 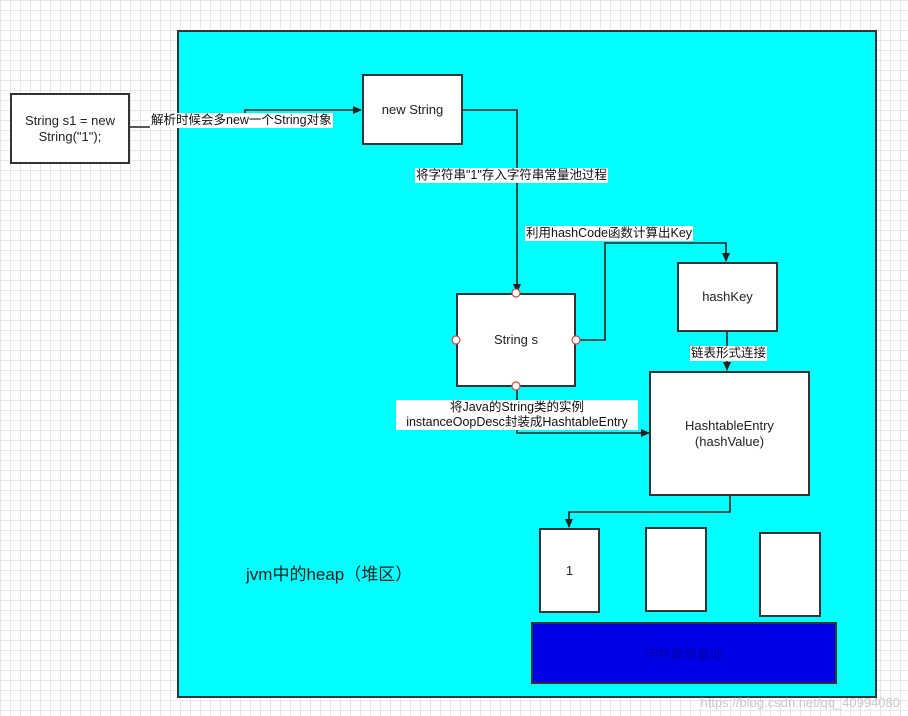 What do you see at coordinates (517, 422) in the screenshot?
I see `label-wrap-line2: instanceOopDesc封装成HashtableEntry` at bounding box center [517, 422].